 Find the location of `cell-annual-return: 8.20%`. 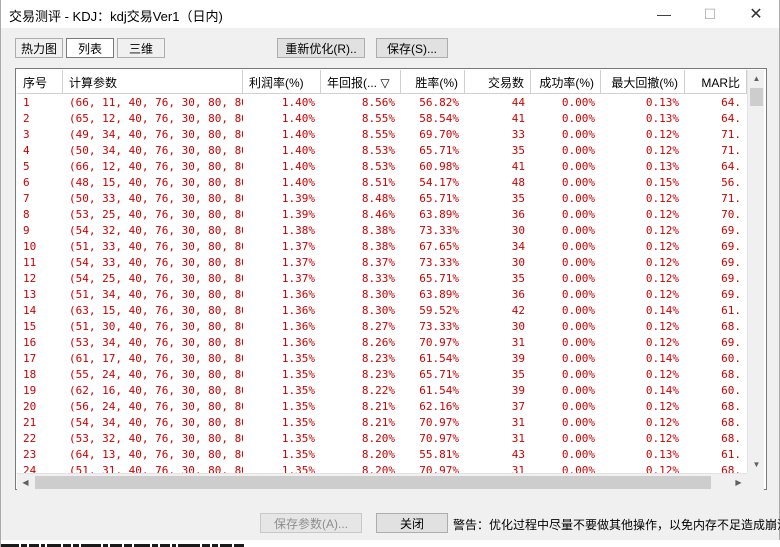

cell-annual-return: 8.20% is located at coordinates (378, 454).